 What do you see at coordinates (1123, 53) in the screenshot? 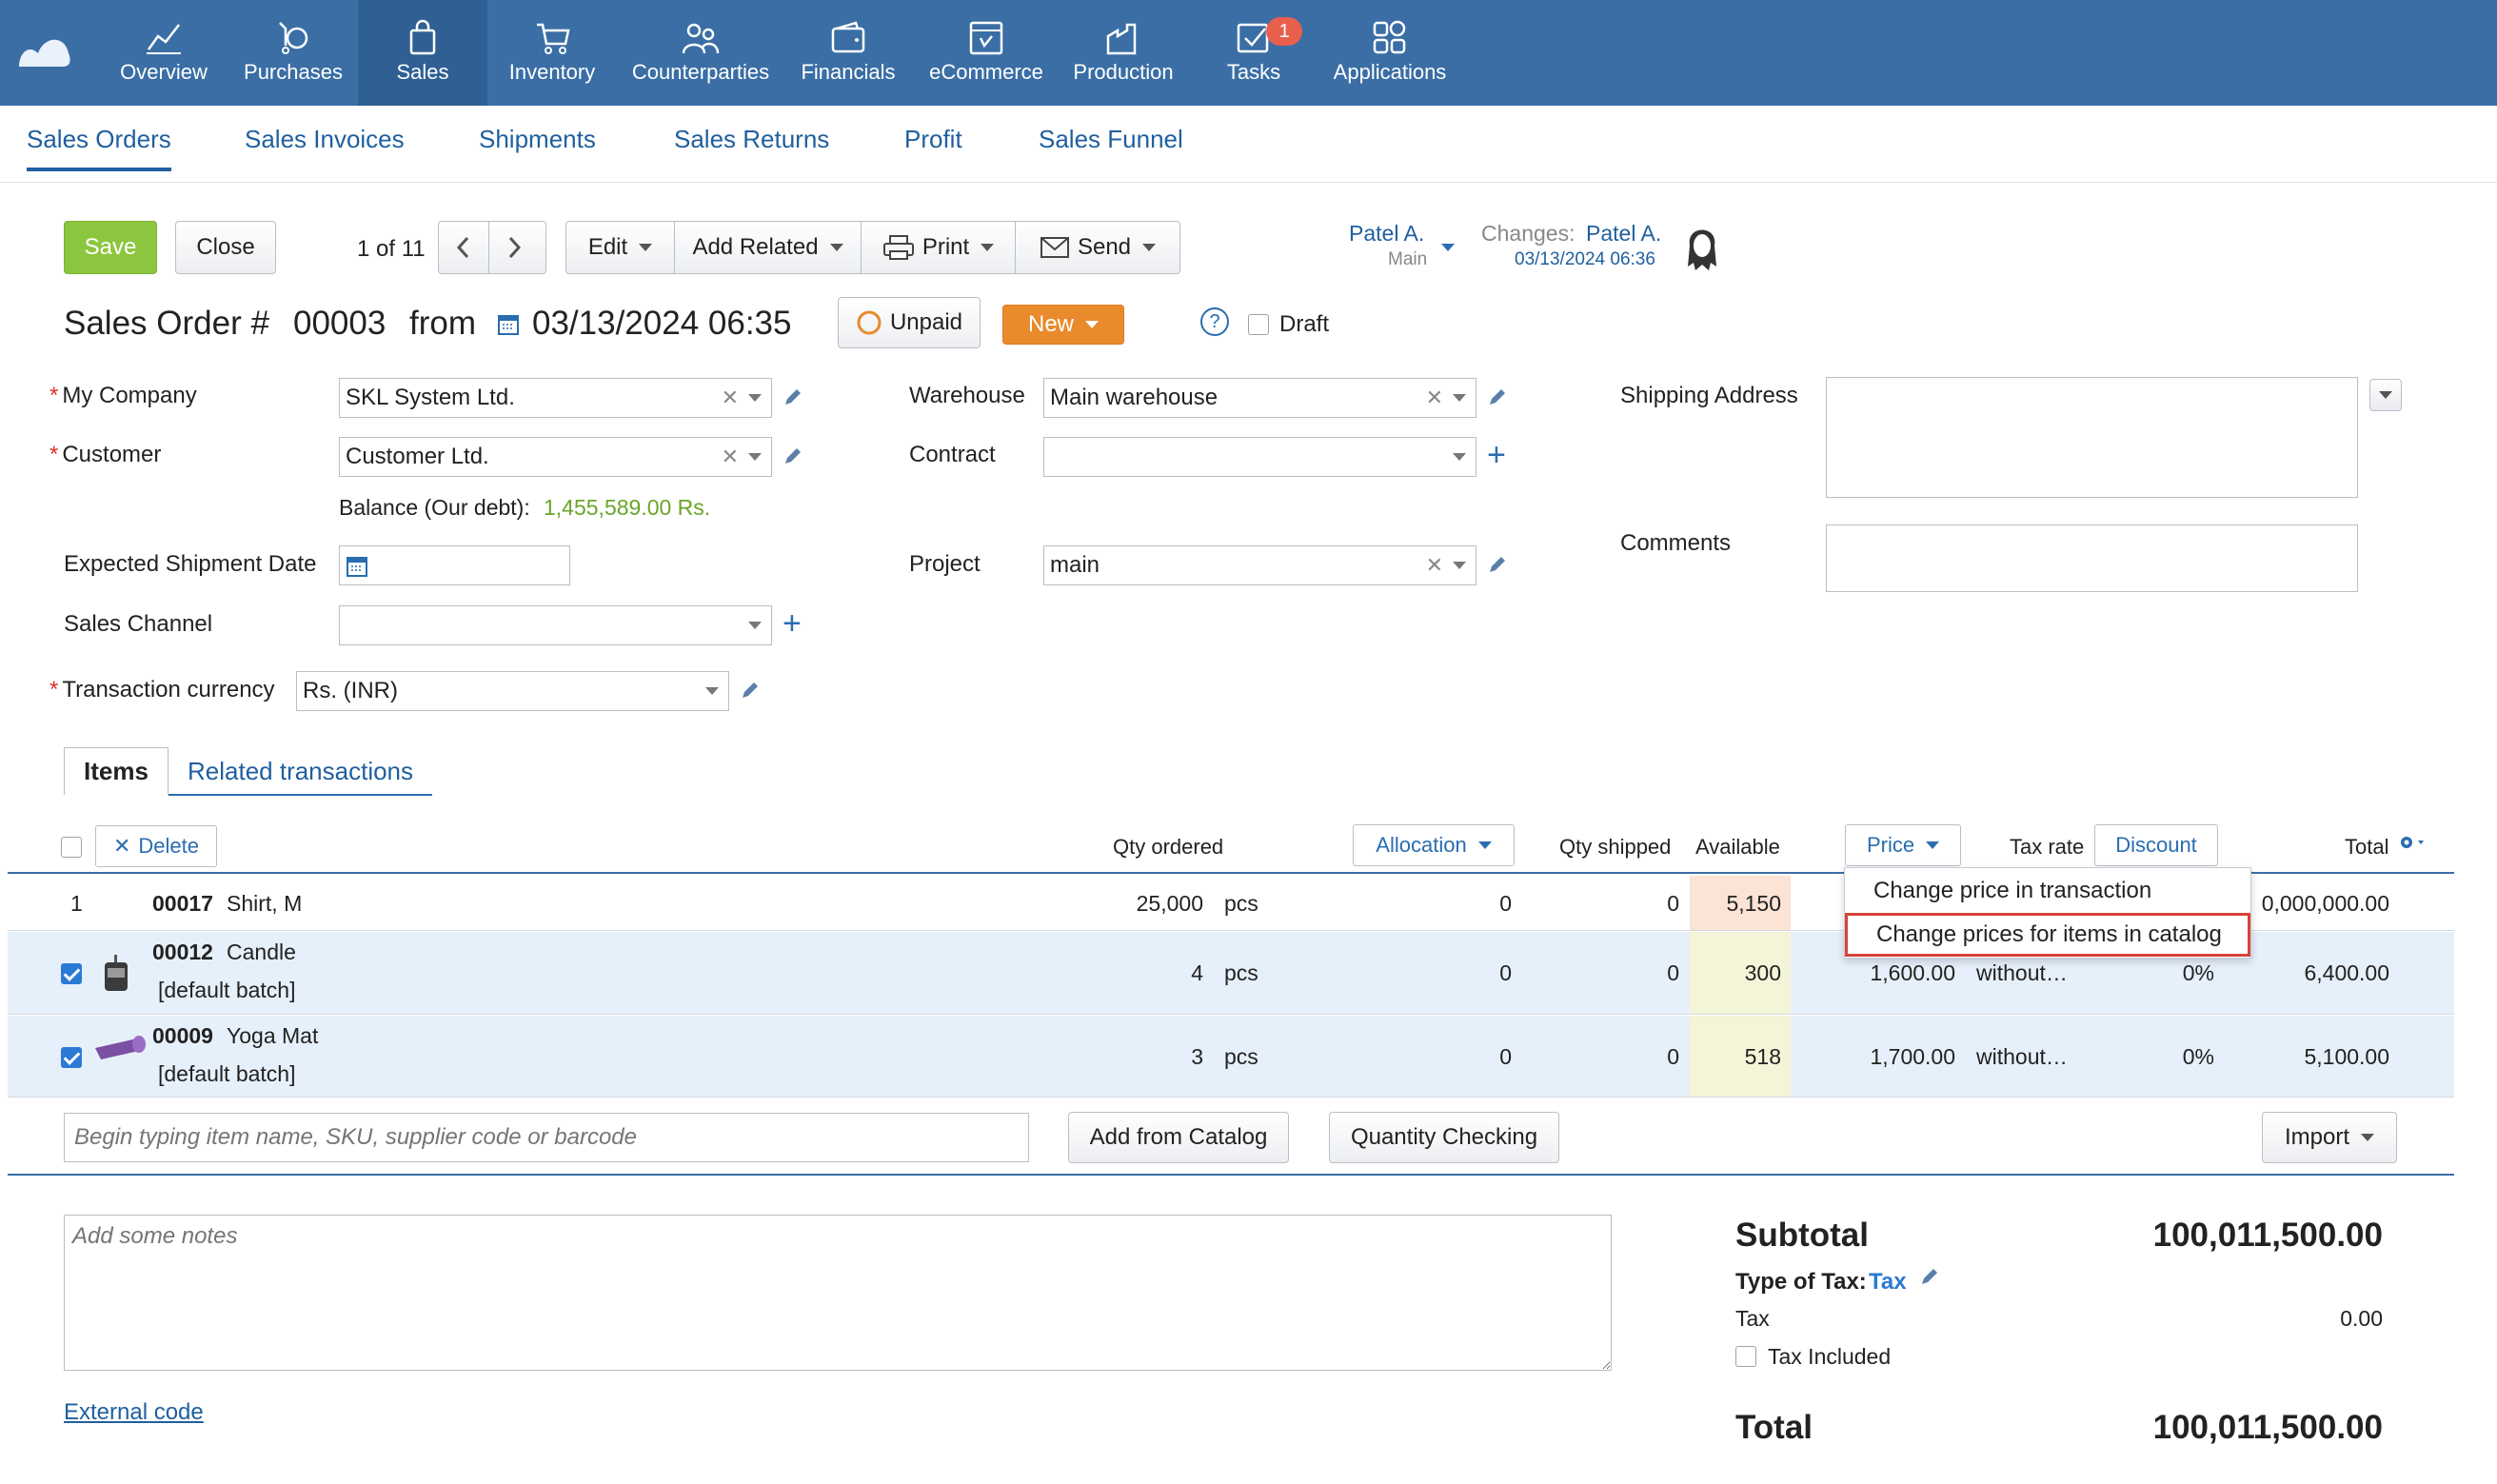
I see `nav-production: Production` at bounding box center [1123, 53].